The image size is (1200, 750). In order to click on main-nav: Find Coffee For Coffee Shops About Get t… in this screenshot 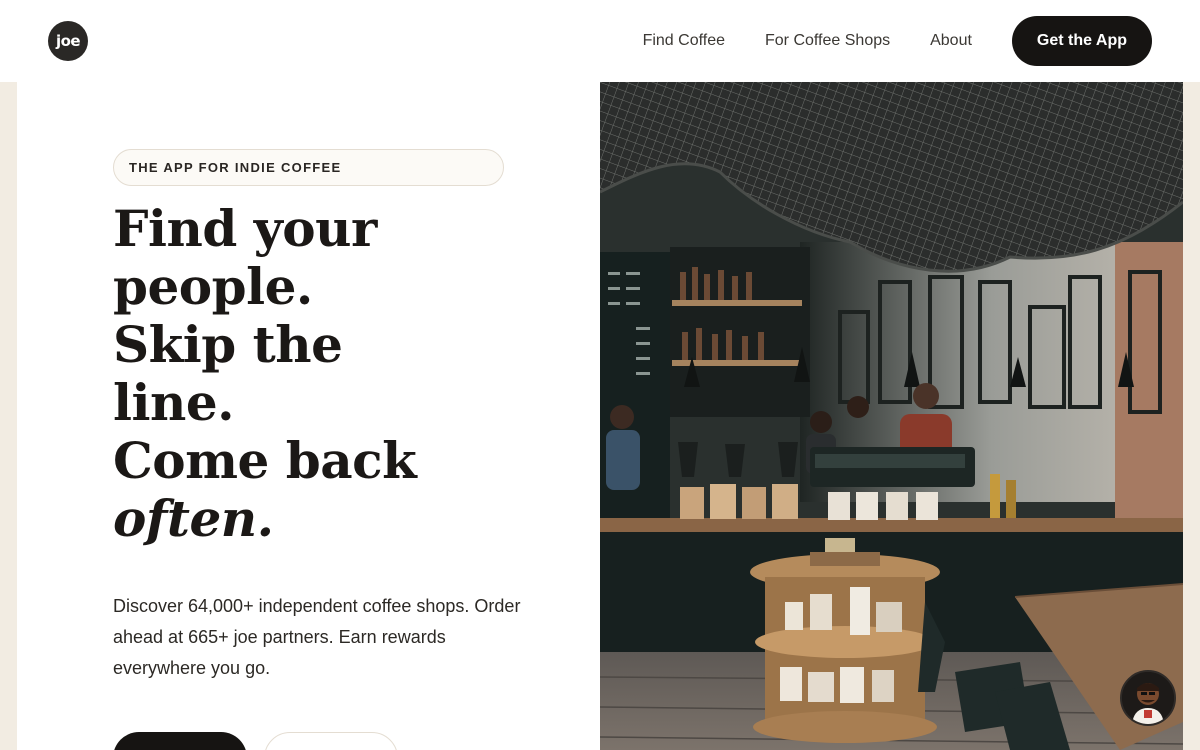, I will do `click(897, 41)`.